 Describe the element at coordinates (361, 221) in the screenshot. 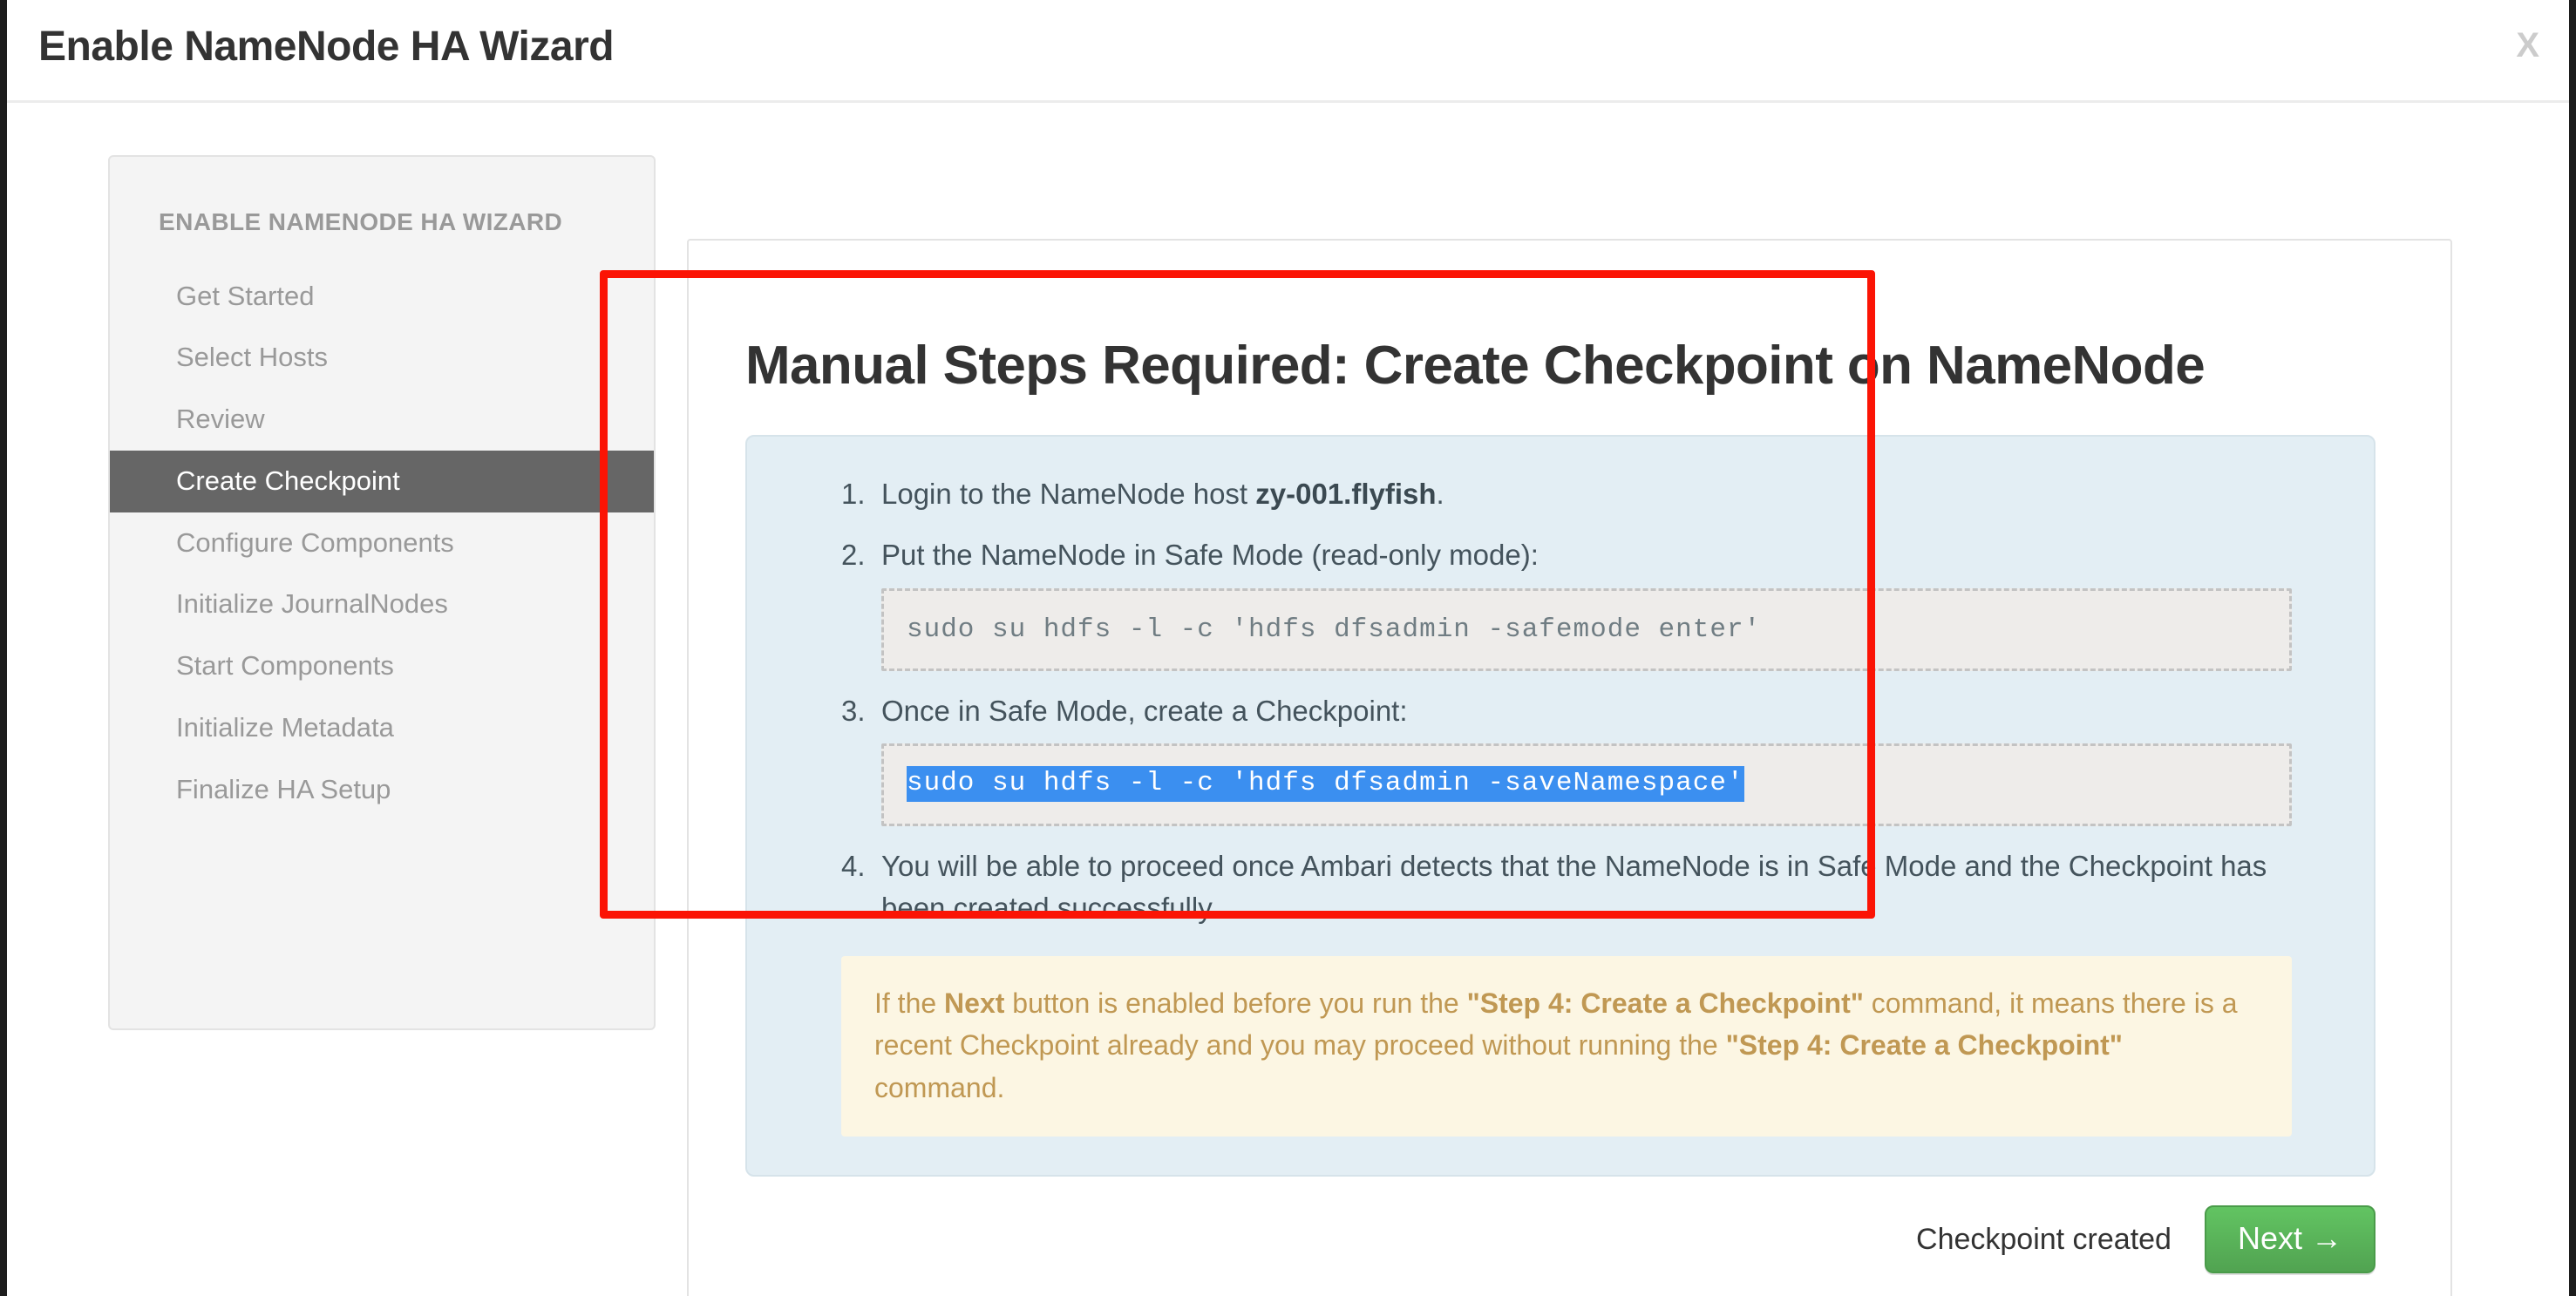

I see `sidebar-heading: ENABLE NAMENODE HA WIZARD` at that location.